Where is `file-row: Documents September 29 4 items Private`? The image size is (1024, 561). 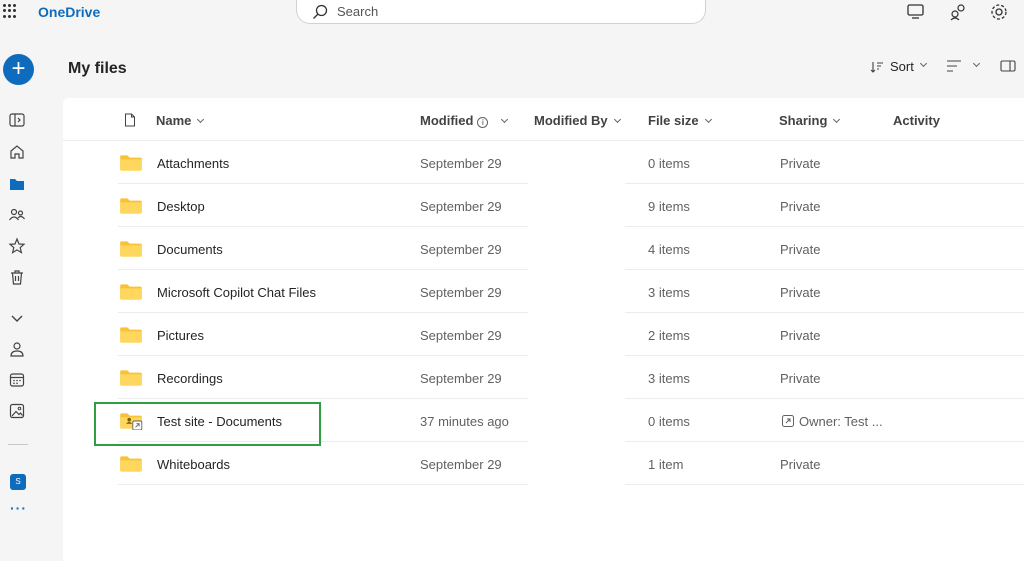 file-row: Documents September 29 4 items Private is located at coordinates (543, 248).